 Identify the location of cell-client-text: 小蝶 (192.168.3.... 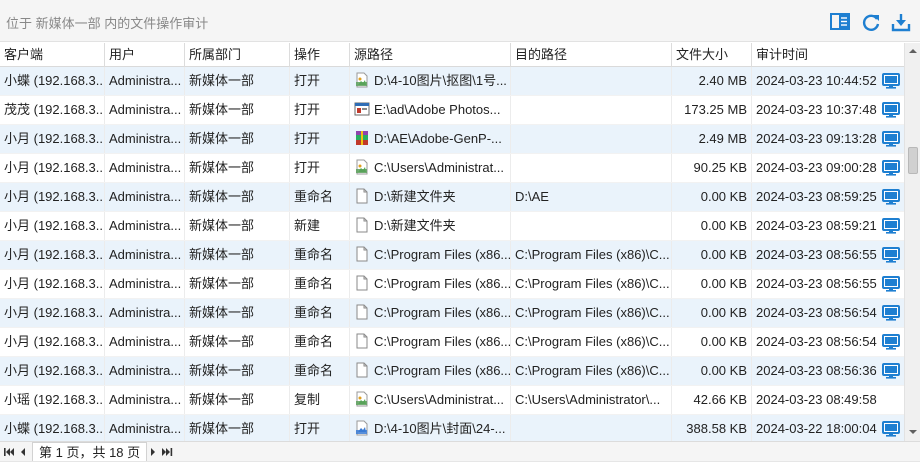
(54, 80).